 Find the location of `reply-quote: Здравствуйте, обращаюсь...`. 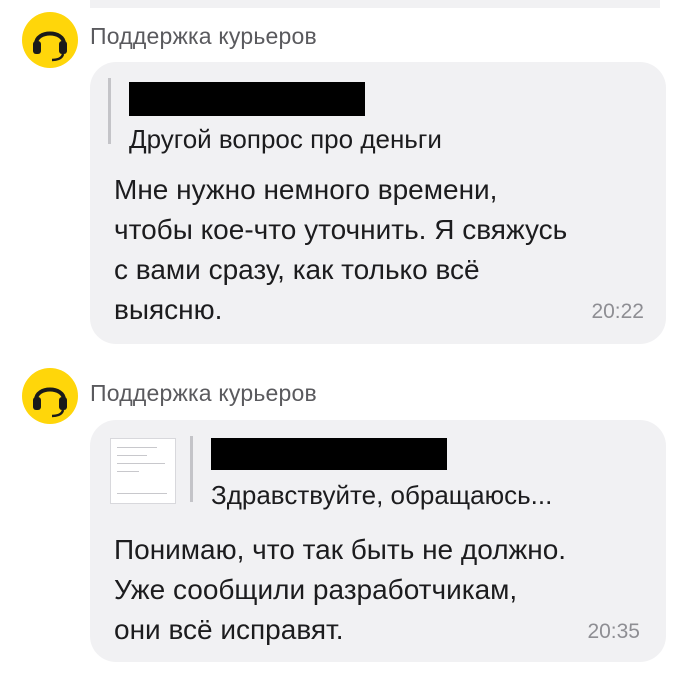

reply-quote: Здравствуйте, обращаюсь... is located at coordinates (371, 473).